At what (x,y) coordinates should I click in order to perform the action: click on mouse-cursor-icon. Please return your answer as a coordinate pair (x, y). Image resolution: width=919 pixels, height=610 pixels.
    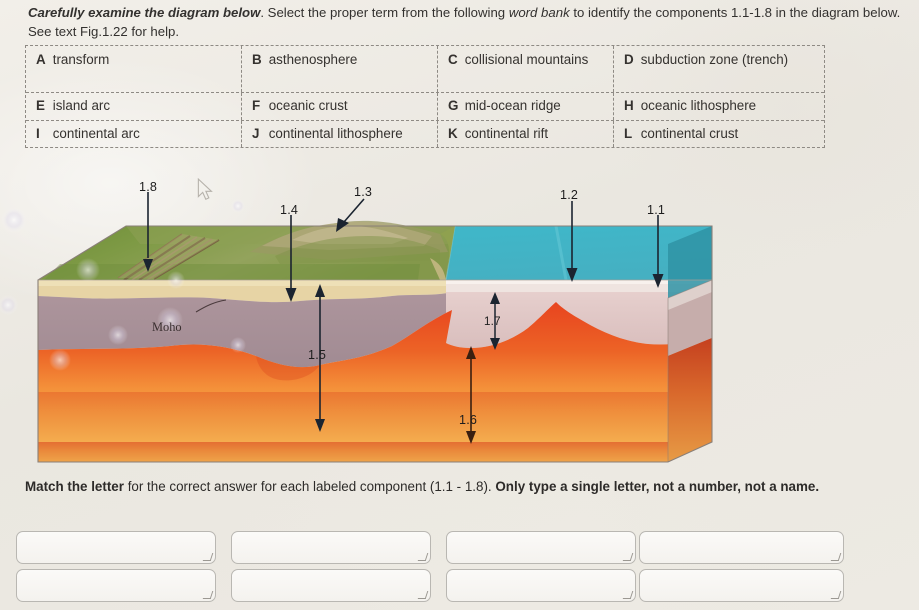
    Looking at the image, I should click on (205, 189).